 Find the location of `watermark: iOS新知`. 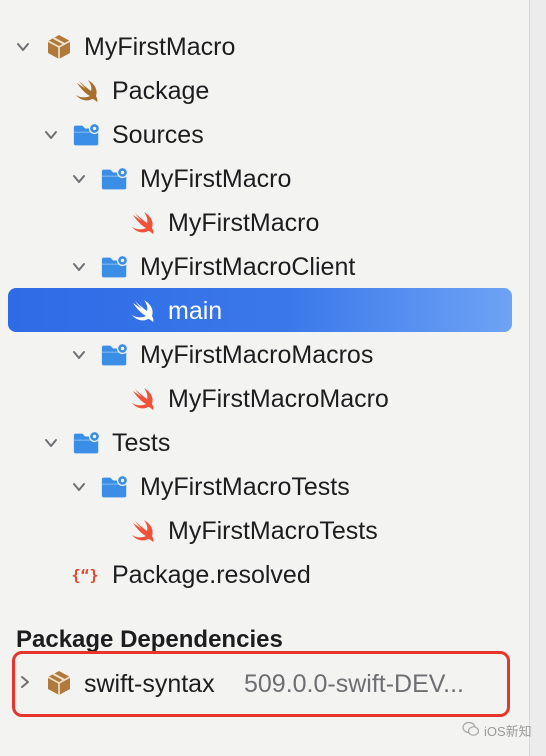

watermark: iOS新知 is located at coordinates (497, 730).